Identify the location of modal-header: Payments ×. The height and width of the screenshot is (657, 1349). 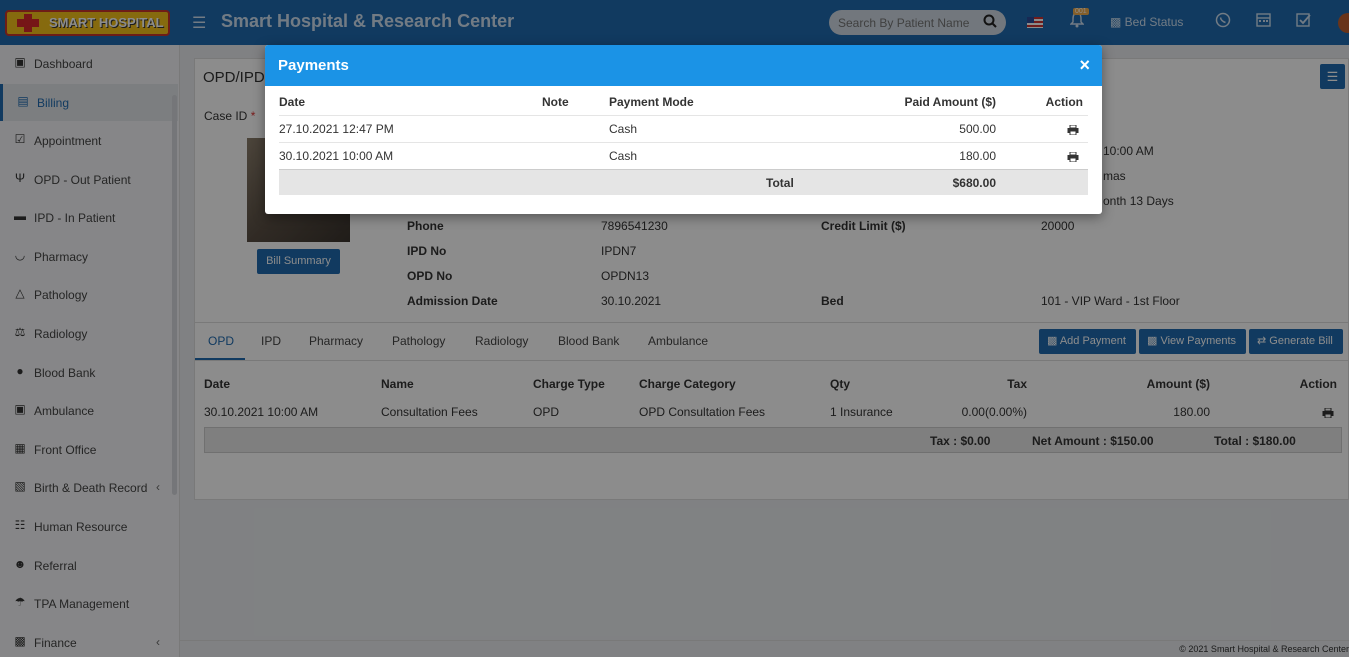
(683, 65).